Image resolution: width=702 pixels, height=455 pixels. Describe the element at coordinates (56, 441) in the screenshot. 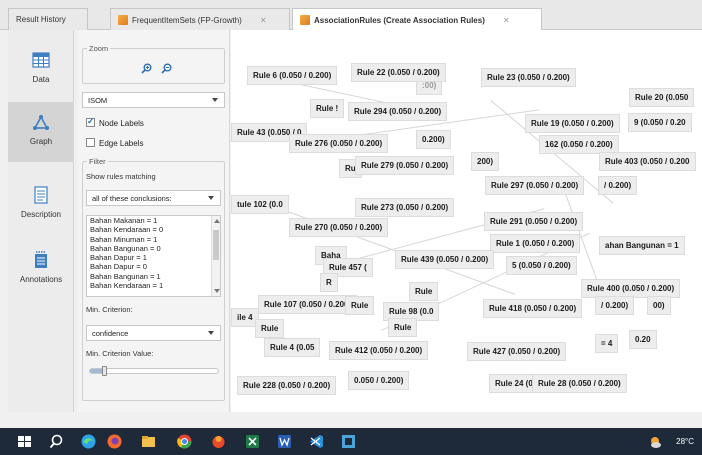

I see `search-icon` at that location.